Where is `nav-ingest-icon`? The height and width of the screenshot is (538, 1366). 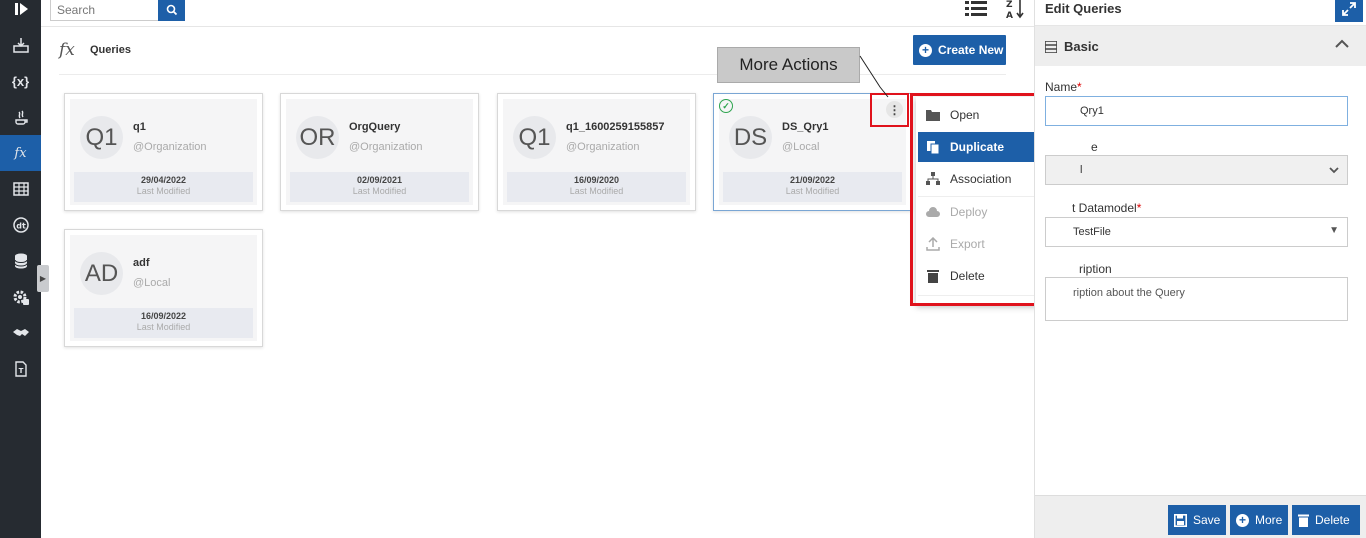 nav-ingest-icon is located at coordinates (20, 45).